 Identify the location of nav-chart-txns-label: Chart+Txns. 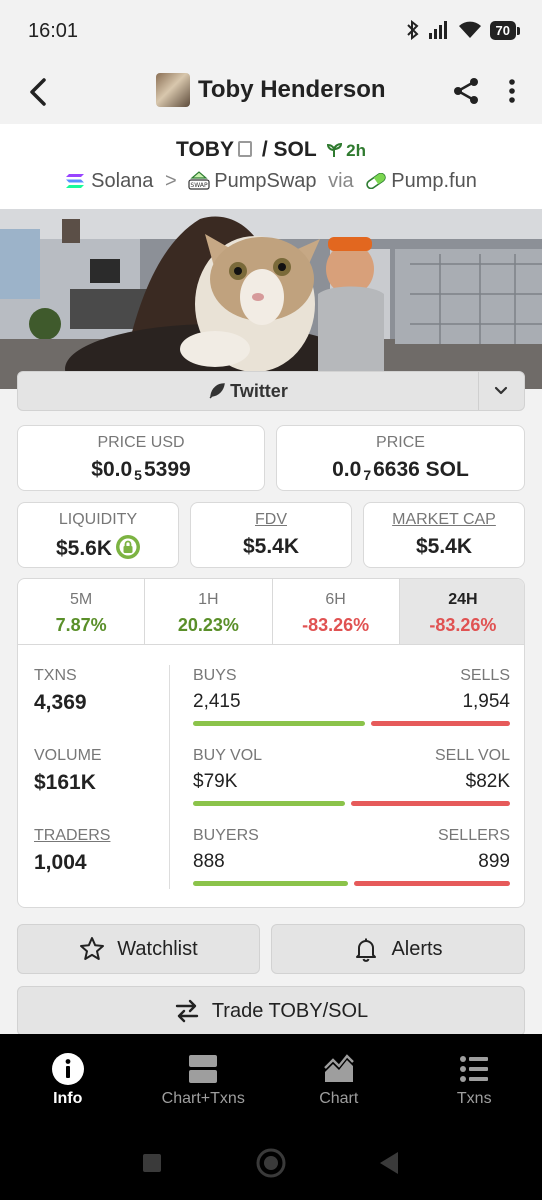
(203, 1098).